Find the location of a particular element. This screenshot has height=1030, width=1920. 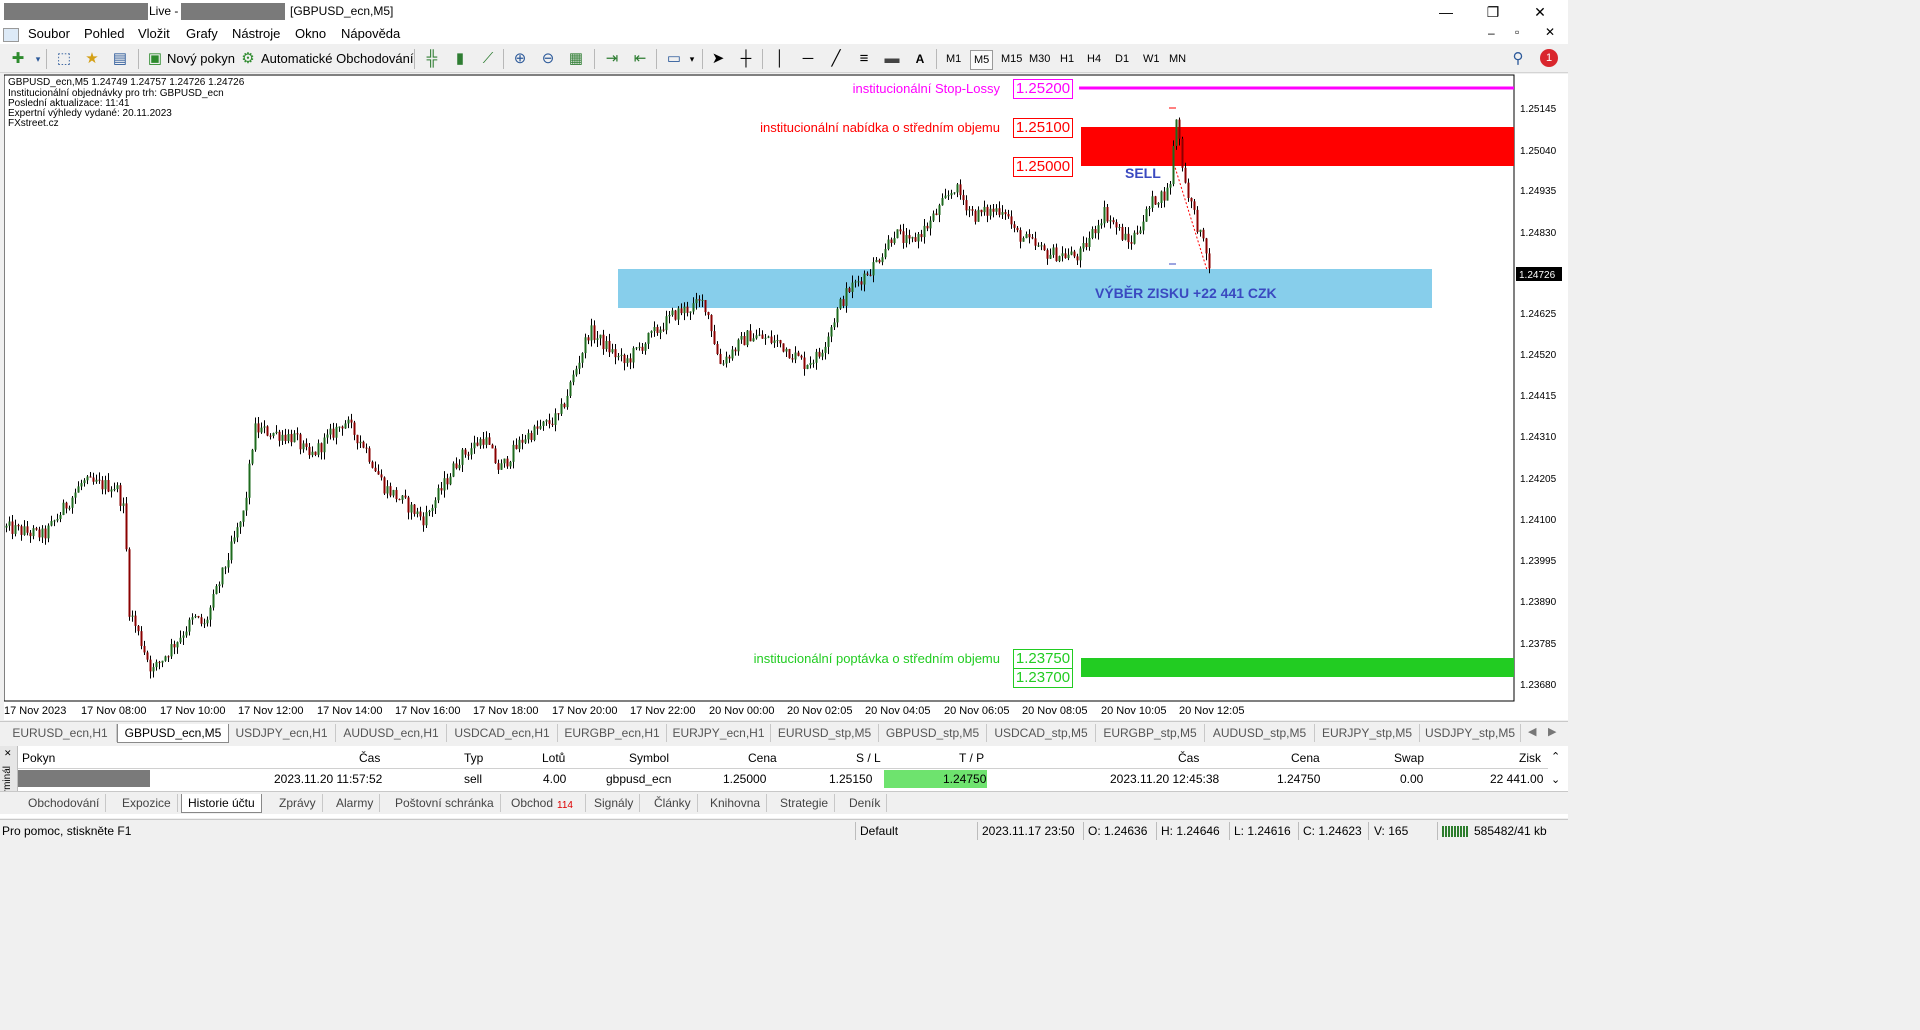

symbol-tab: USDCAD_stp,M5 is located at coordinates (1041, 733).